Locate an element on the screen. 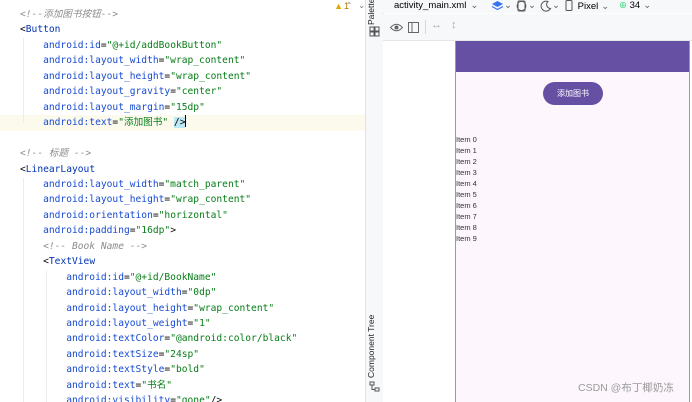  code-token: "bold" is located at coordinates (187, 370).